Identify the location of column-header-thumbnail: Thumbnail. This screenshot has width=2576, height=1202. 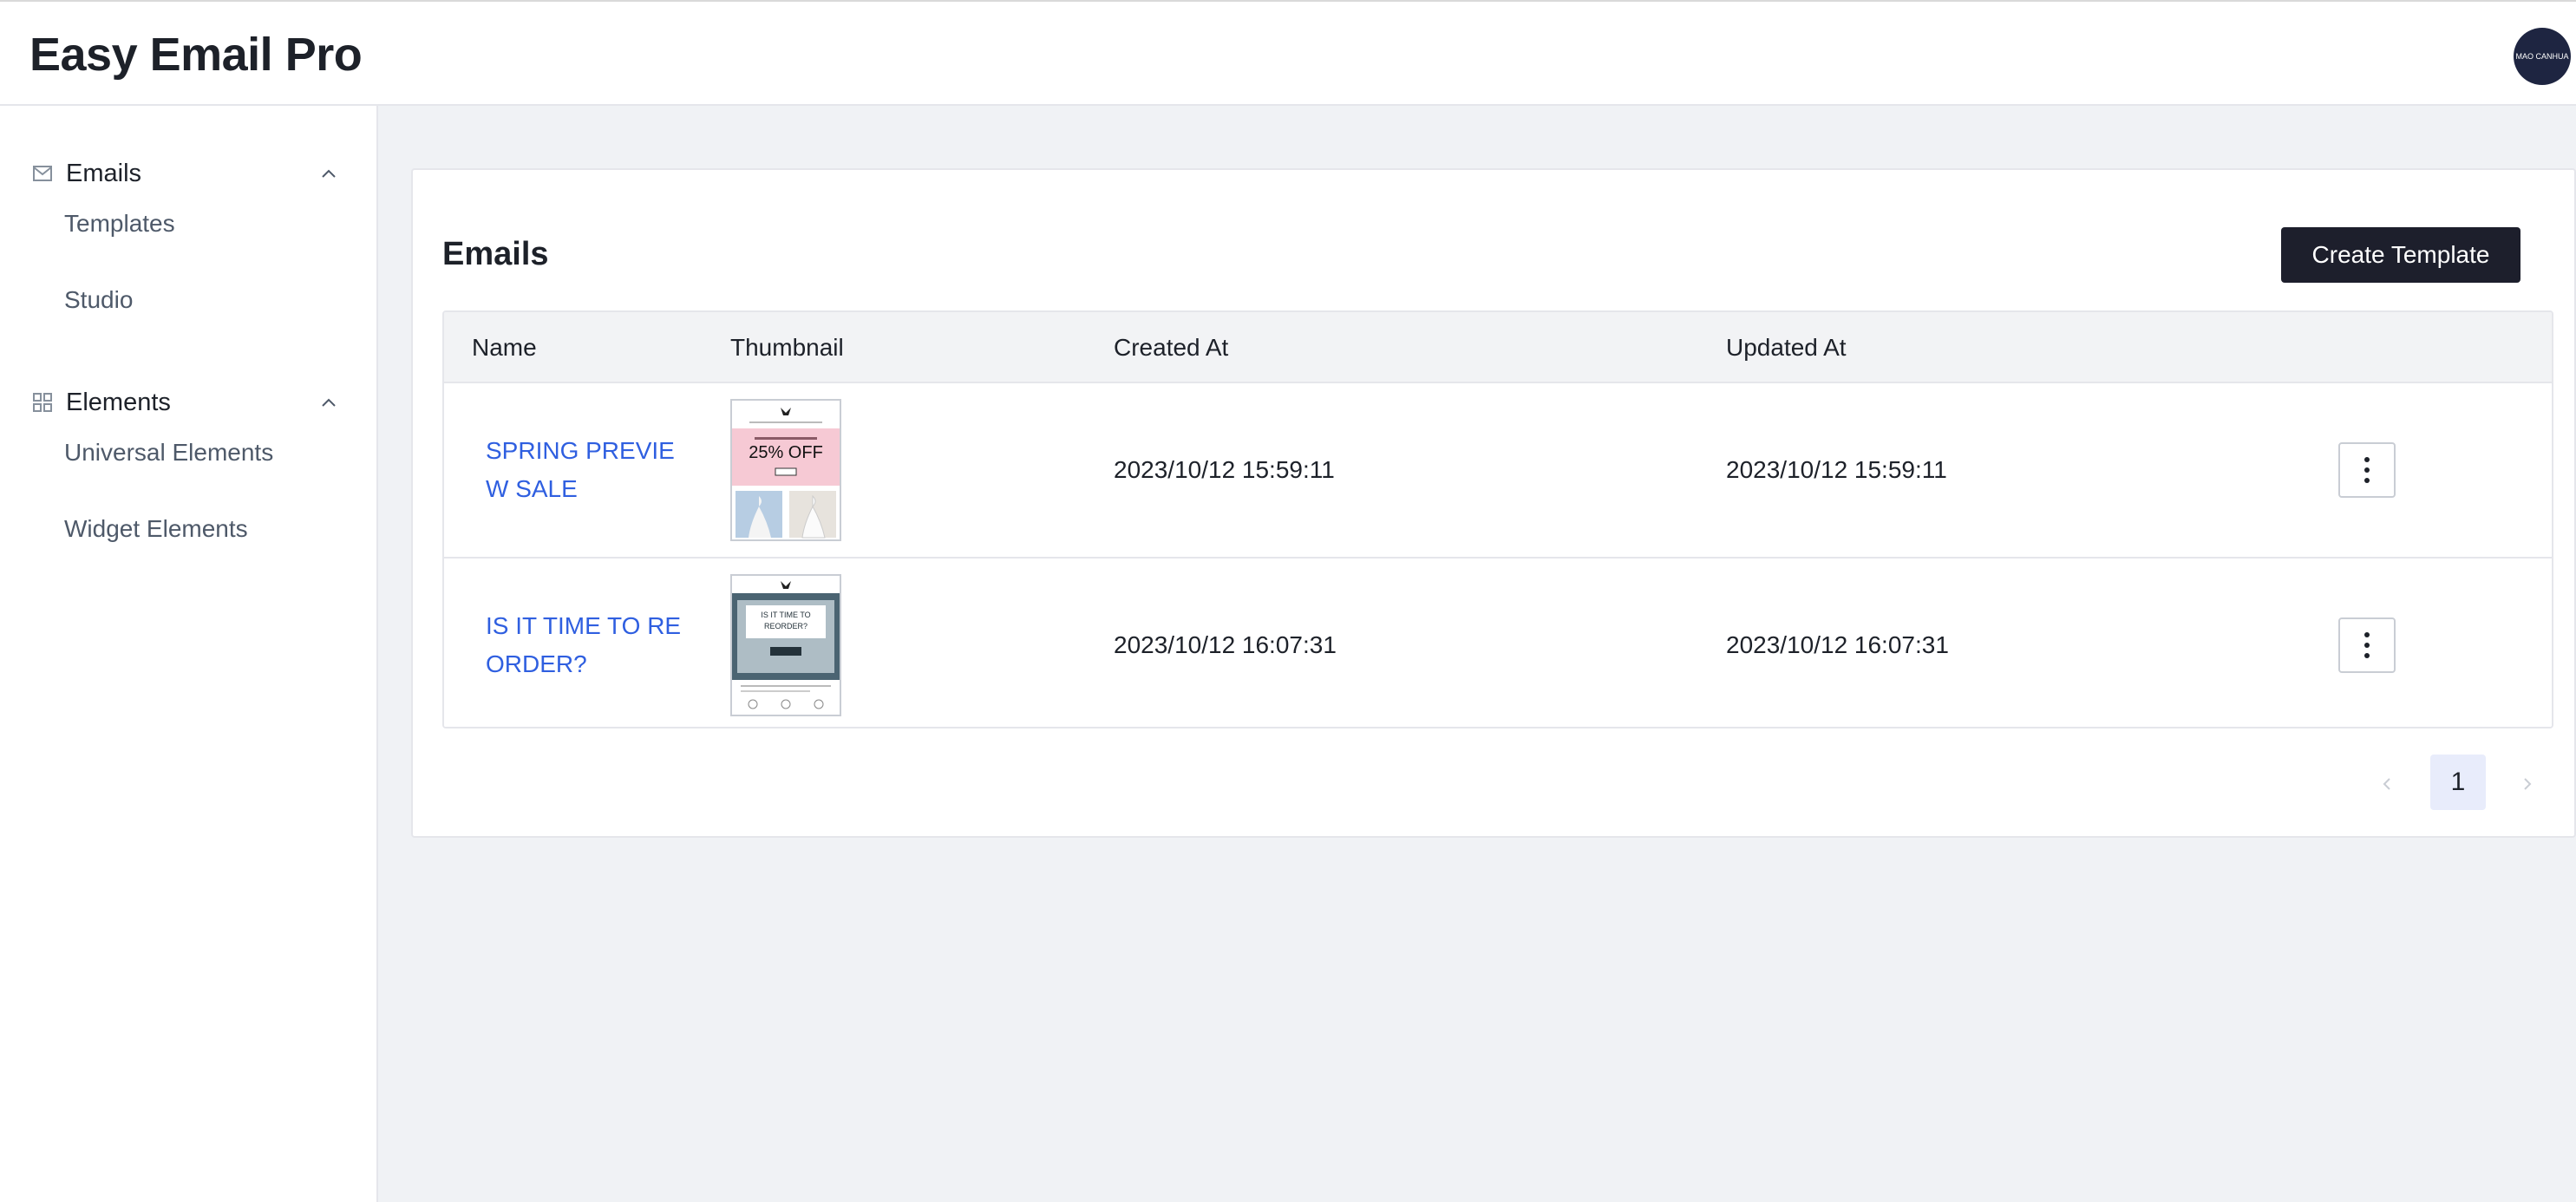
(787, 348).